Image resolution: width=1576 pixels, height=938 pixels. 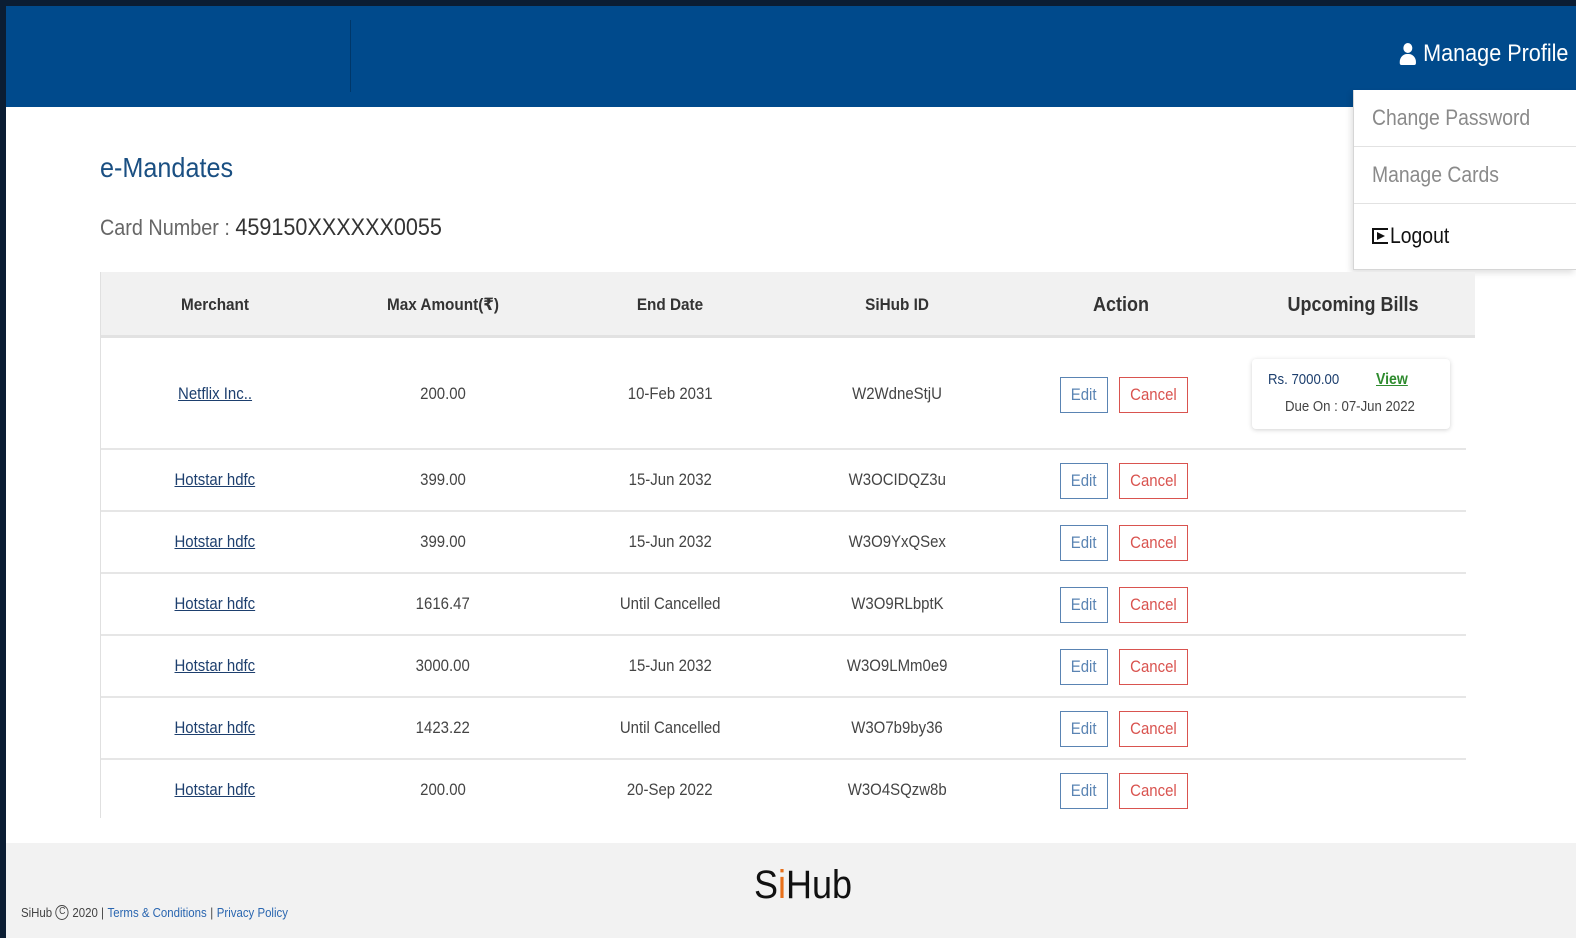 I want to click on privacy-link: Privacy Policy, so click(x=252, y=912).